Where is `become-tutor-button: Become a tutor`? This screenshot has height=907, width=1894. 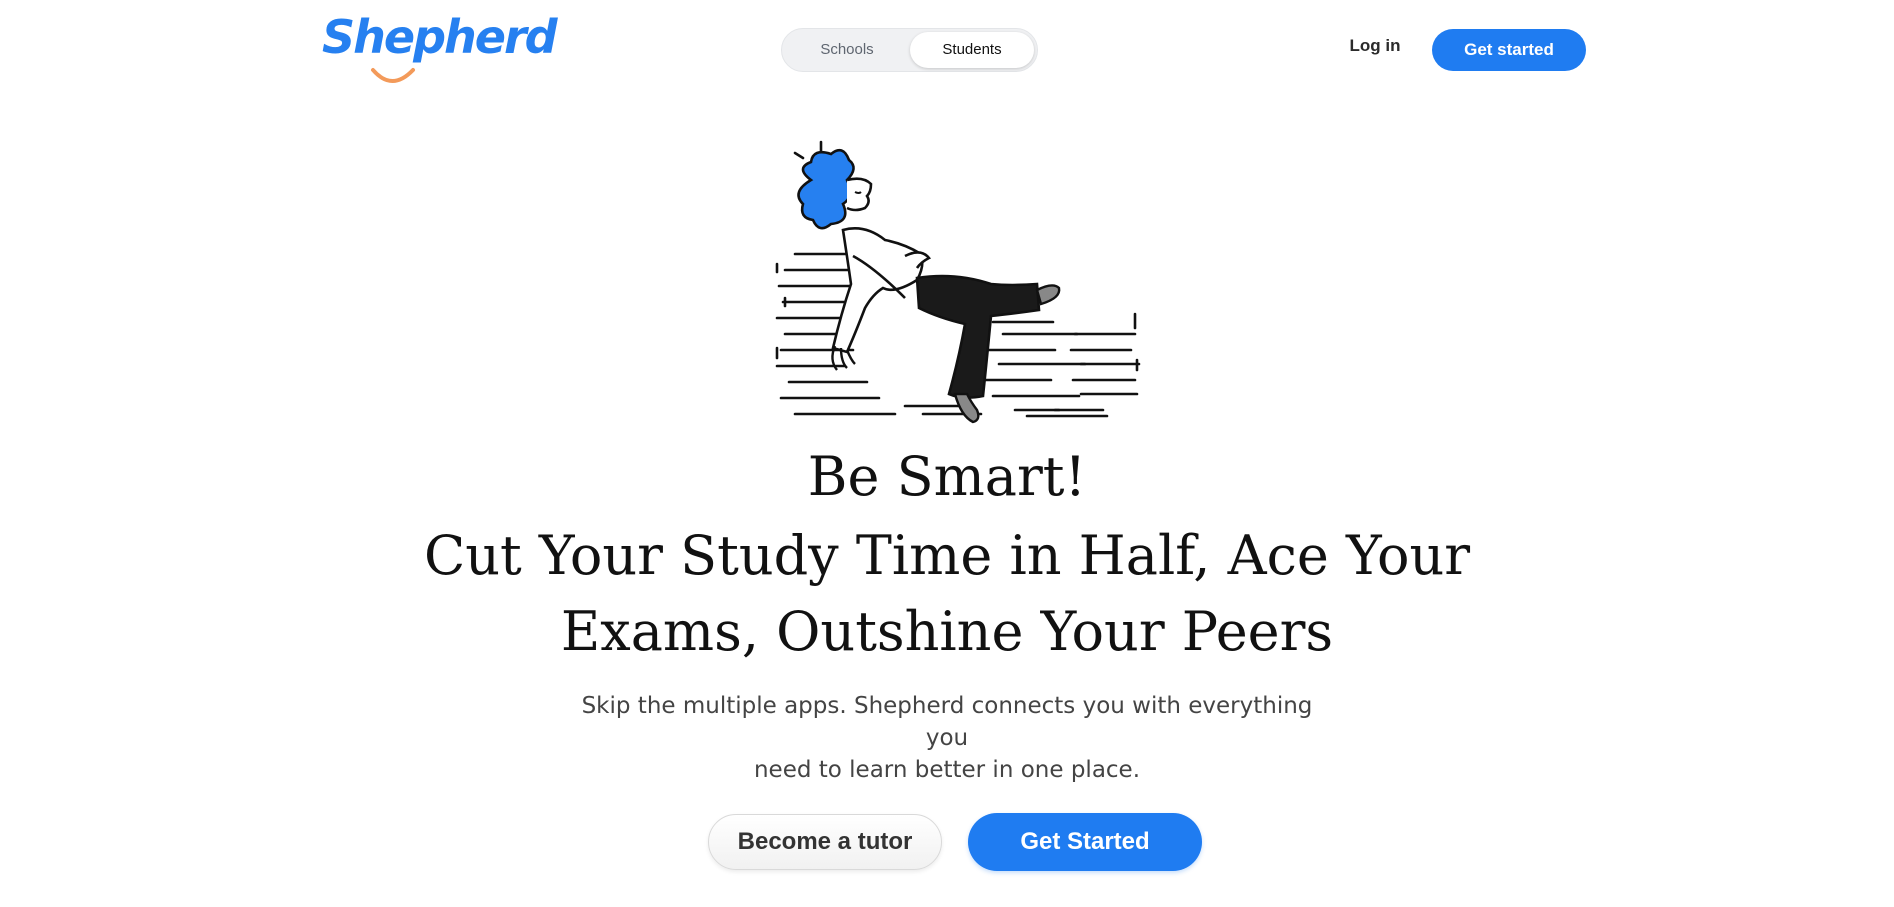
become-tutor-button: Become a tutor is located at coordinates (825, 842).